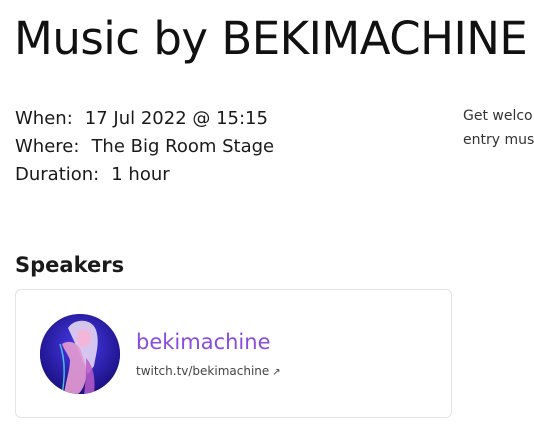 The height and width of the screenshot is (441, 534). What do you see at coordinates (202, 371) in the screenshot?
I see `speaker-twitch-url: twitch.tv/bekimachine` at bounding box center [202, 371].